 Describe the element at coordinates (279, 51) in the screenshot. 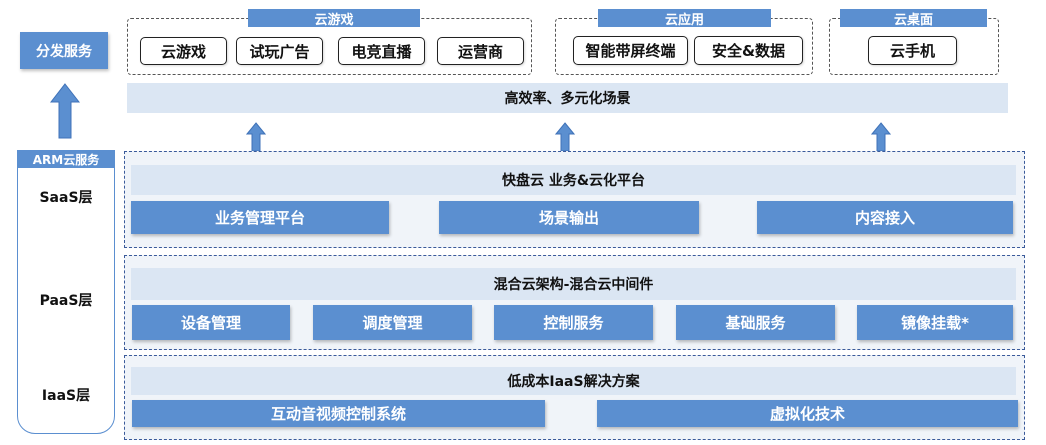

I see `group-item-trial-ads: 试玩广告` at that location.